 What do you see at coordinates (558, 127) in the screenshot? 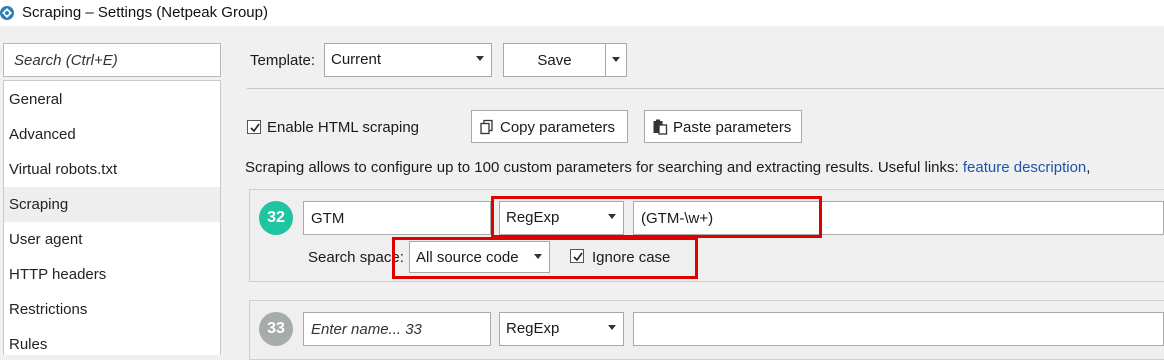
I see `copy-parameters-label: Copy parameters` at bounding box center [558, 127].